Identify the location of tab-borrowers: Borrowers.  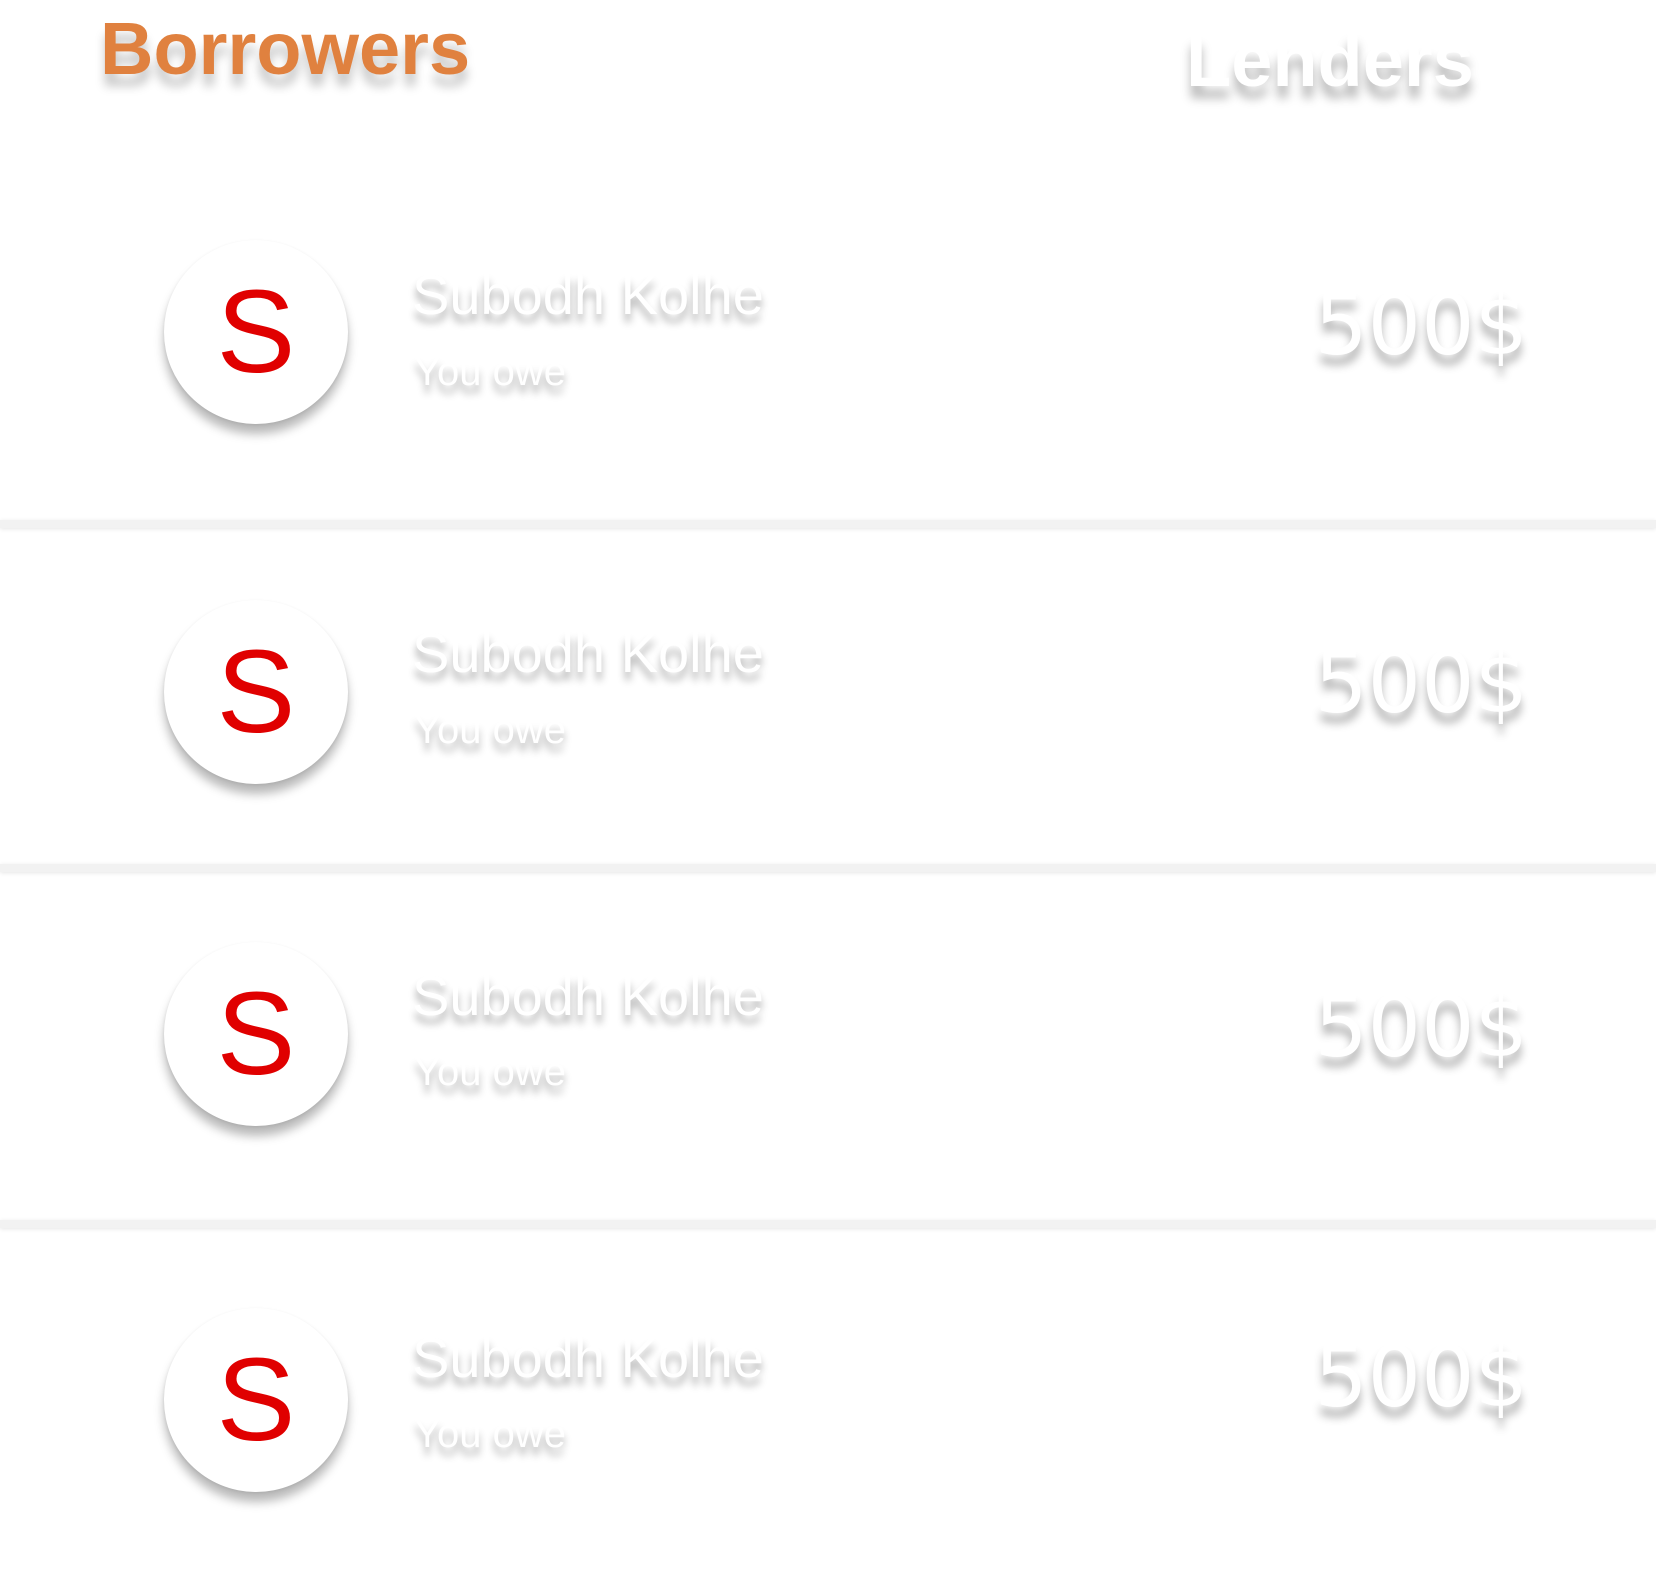
(285, 49).